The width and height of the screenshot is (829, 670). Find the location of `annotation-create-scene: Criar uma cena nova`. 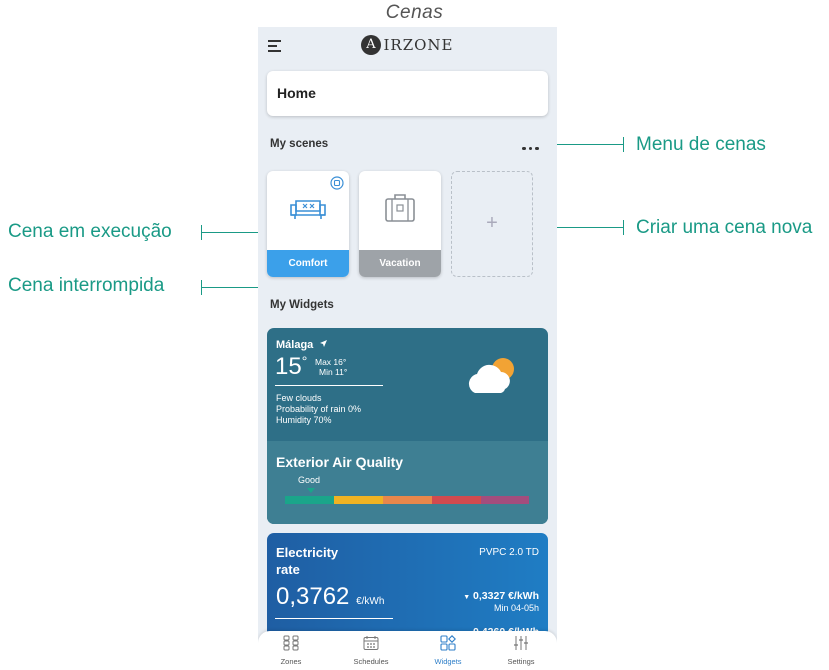

annotation-create-scene: Criar uma cena nova is located at coordinates (724, 227).